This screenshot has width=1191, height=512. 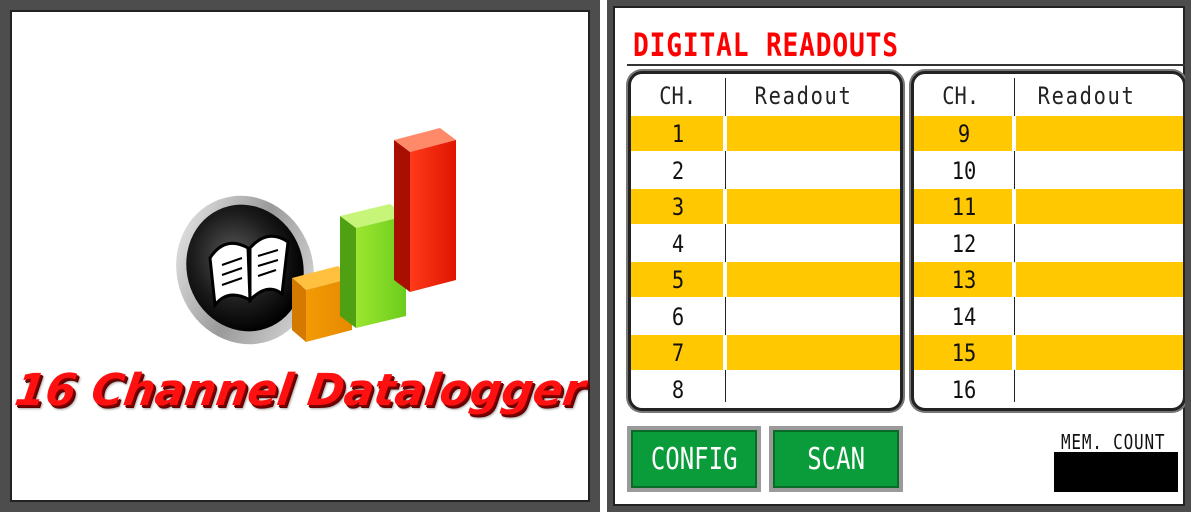 I want to click on channel-number: 4, so click(x=678, y=243).